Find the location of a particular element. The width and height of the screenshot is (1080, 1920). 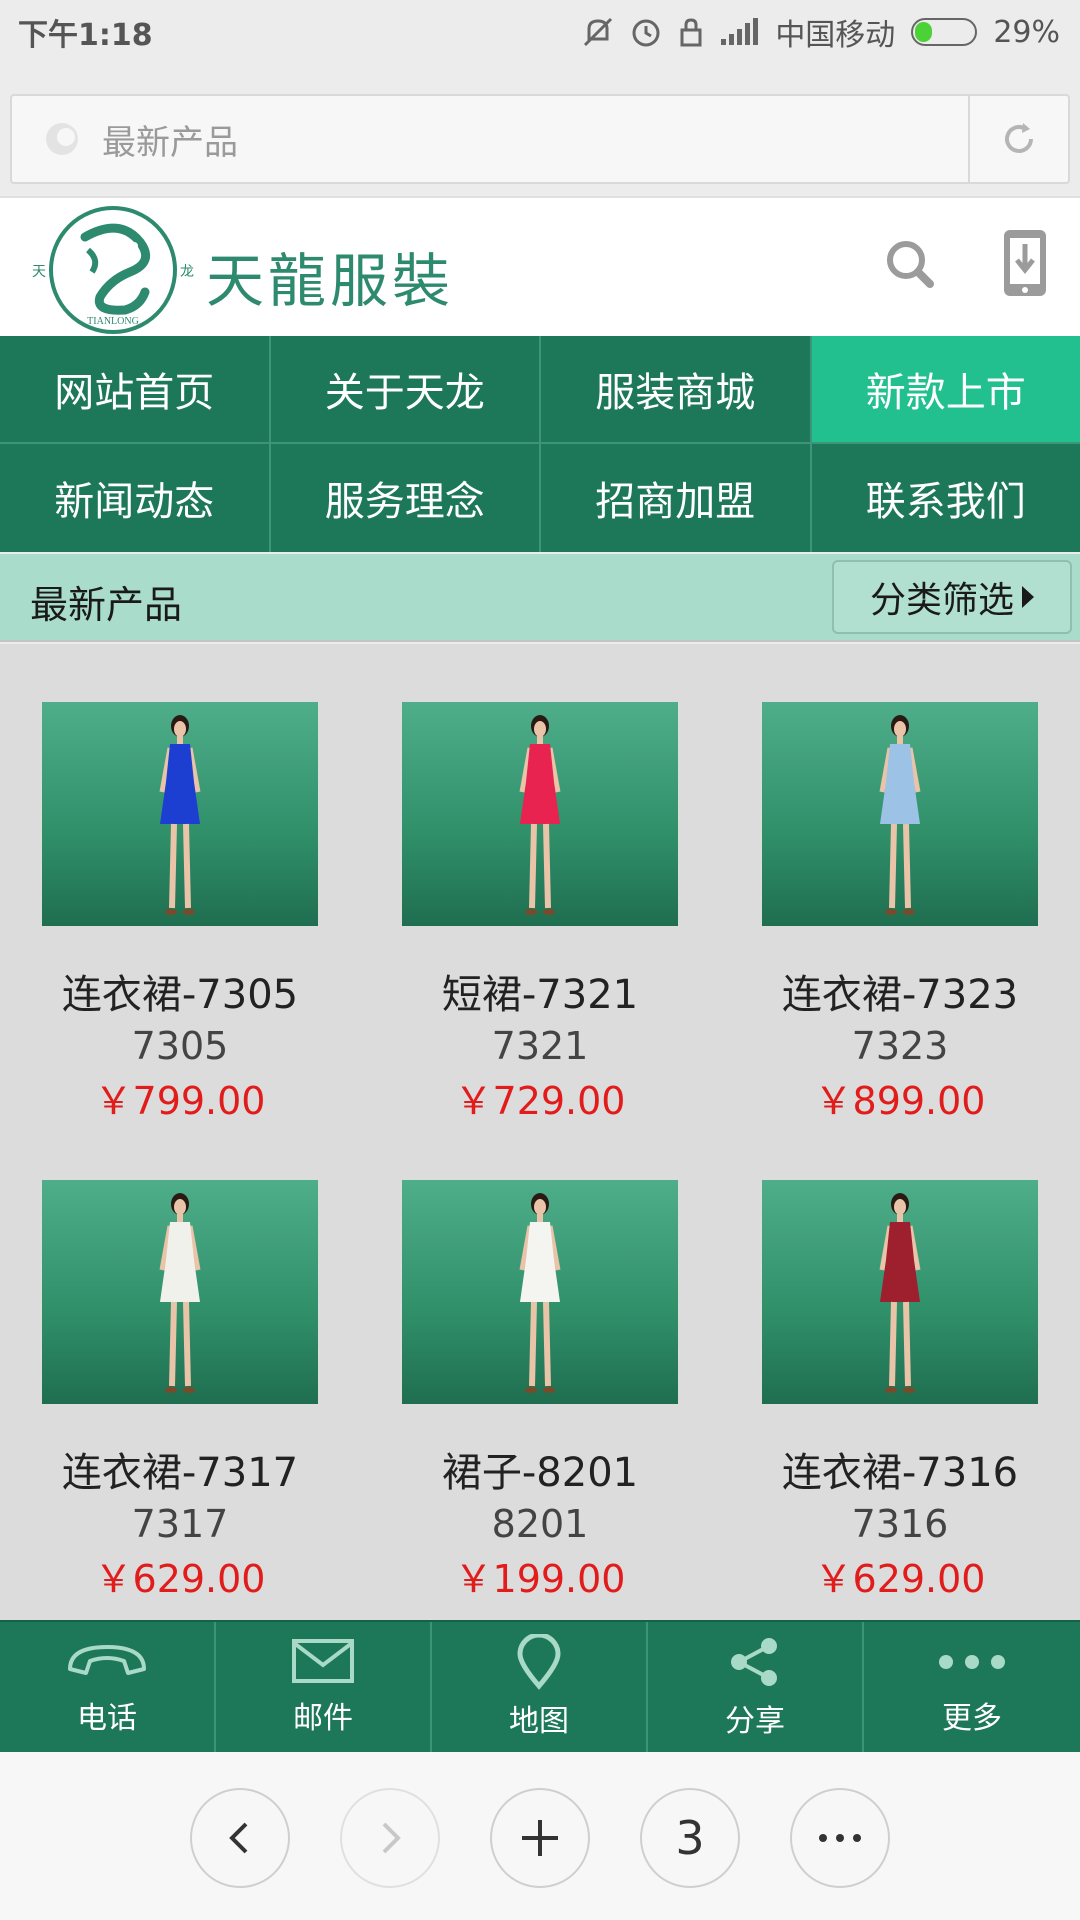

tab-count: 3 is located at coordinates (690, 1838).